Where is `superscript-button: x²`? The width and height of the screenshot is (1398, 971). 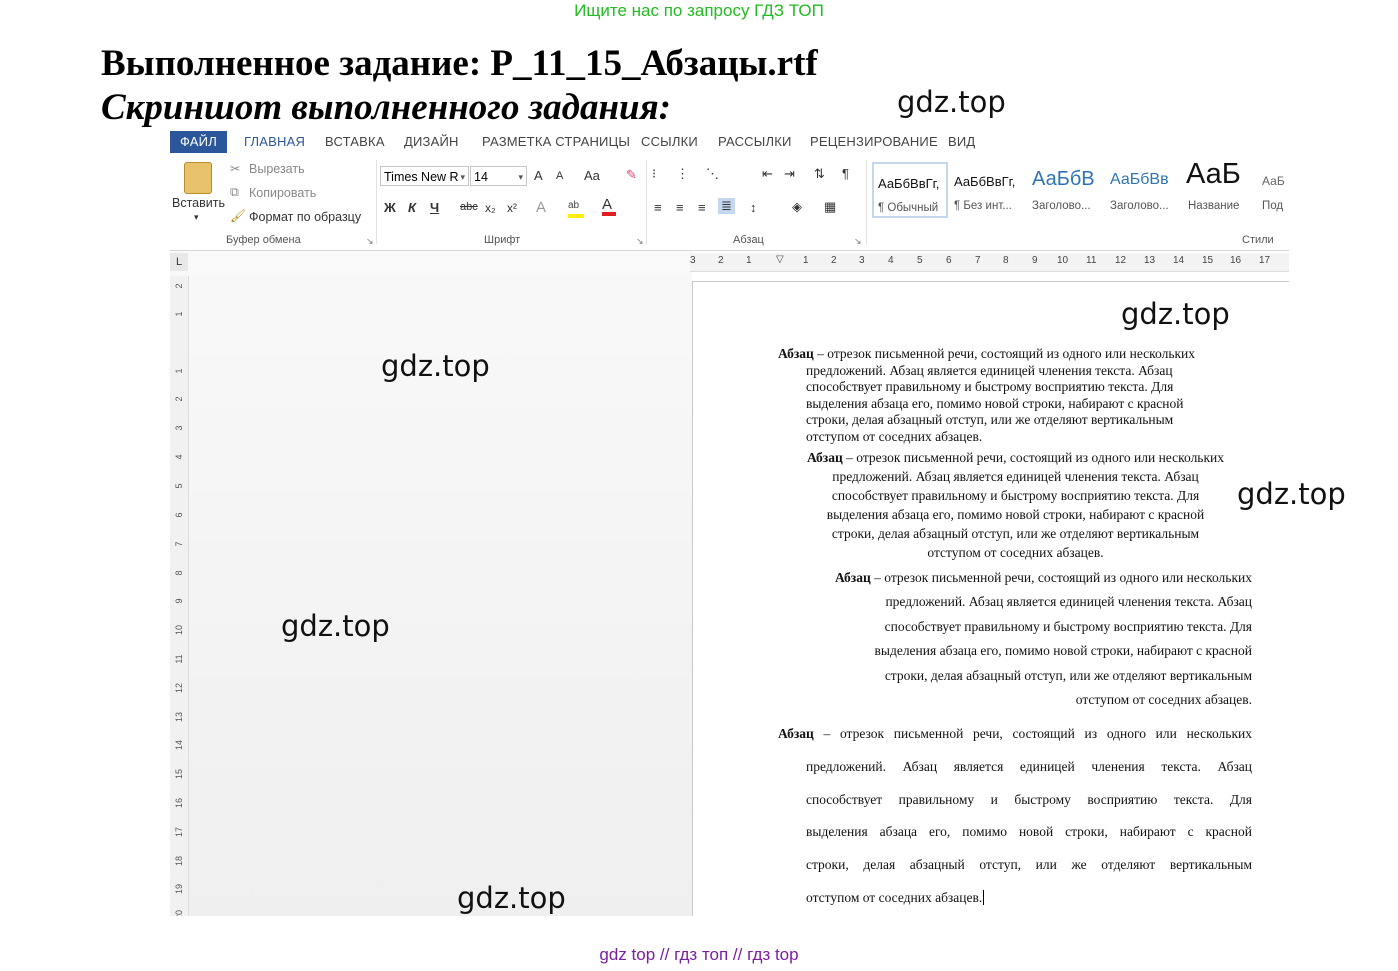
superscript-button: x² is located at coordinates (512, 208).